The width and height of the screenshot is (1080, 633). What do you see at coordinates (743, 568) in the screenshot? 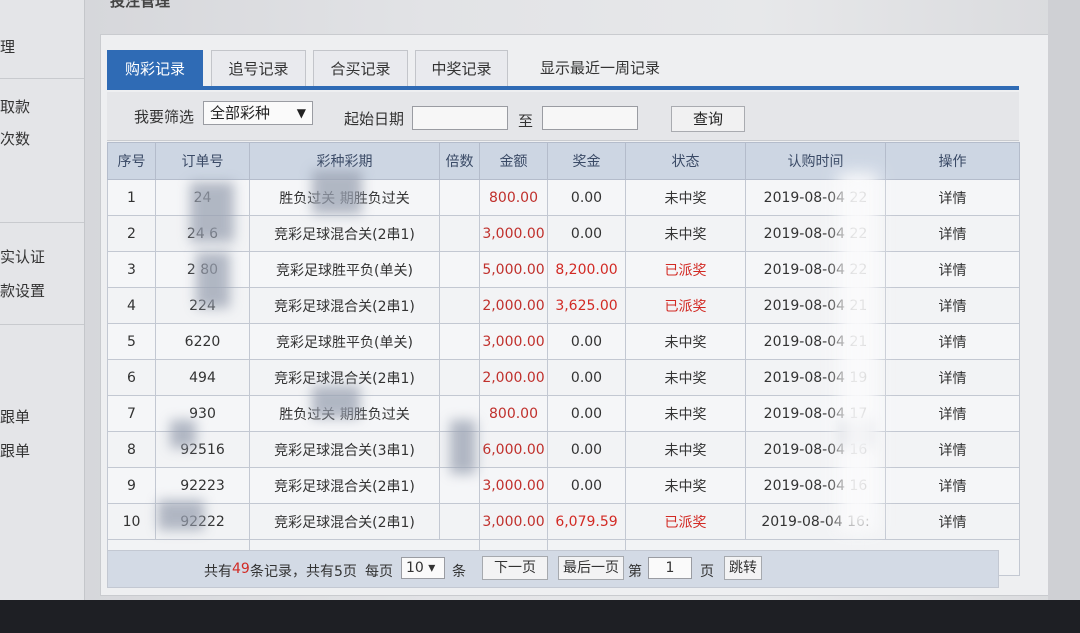
I see `jump-button: 跳转` at bounding box center [743, 568].